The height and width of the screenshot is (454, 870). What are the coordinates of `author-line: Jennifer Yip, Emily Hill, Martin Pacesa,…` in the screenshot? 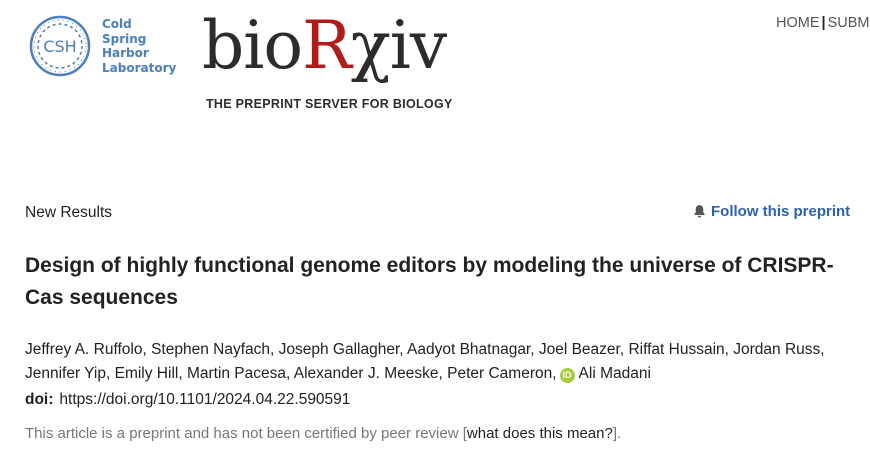 It's located at (440, 374).